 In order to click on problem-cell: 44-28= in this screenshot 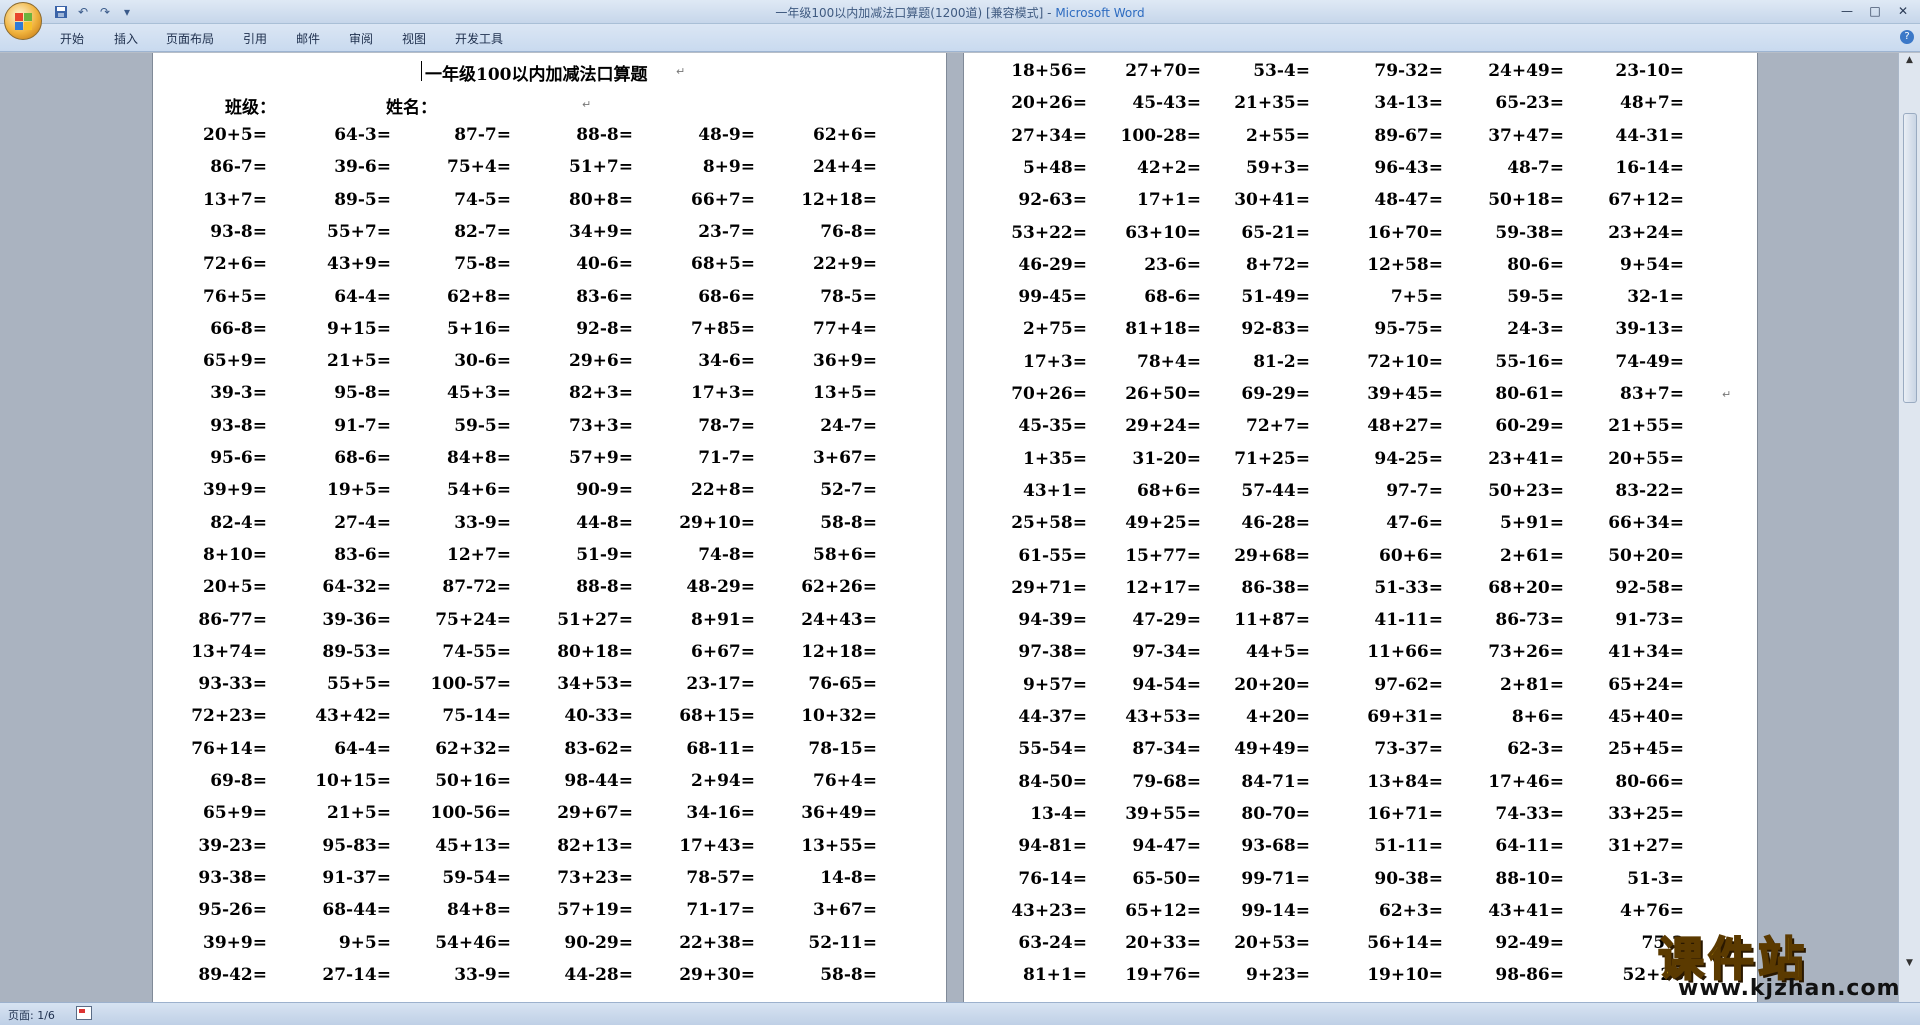, I will do `click(598, 974)`.